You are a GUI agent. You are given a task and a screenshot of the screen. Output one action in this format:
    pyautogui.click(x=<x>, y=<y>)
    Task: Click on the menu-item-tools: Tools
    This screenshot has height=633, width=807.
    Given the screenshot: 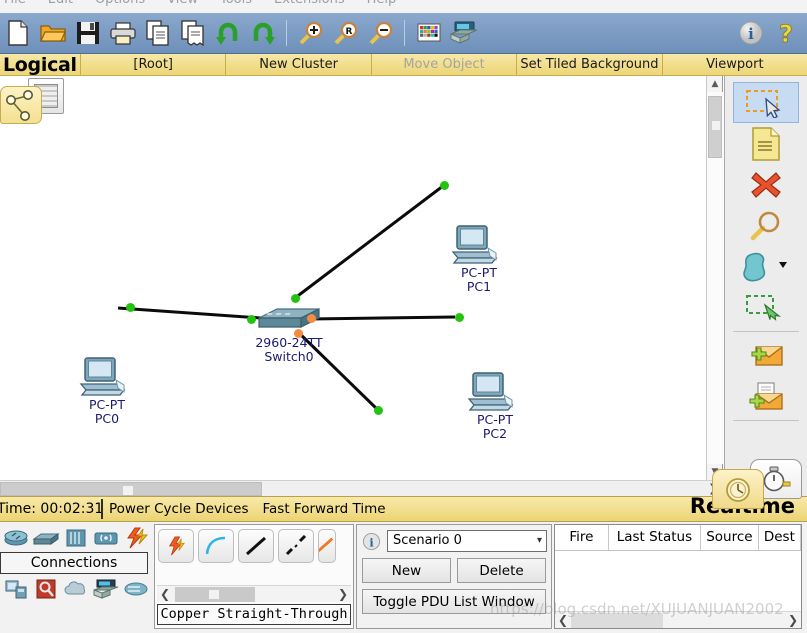 What is the action you would take?
    pyautogui.click(x=236, y=3)
    